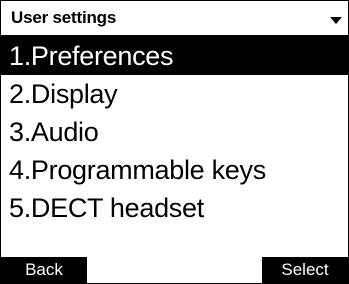  Describe the element at coordinates (174, 170) in the screenshot. I see `menu-item-programmable-keys: 4.Programmable keys` at that location.